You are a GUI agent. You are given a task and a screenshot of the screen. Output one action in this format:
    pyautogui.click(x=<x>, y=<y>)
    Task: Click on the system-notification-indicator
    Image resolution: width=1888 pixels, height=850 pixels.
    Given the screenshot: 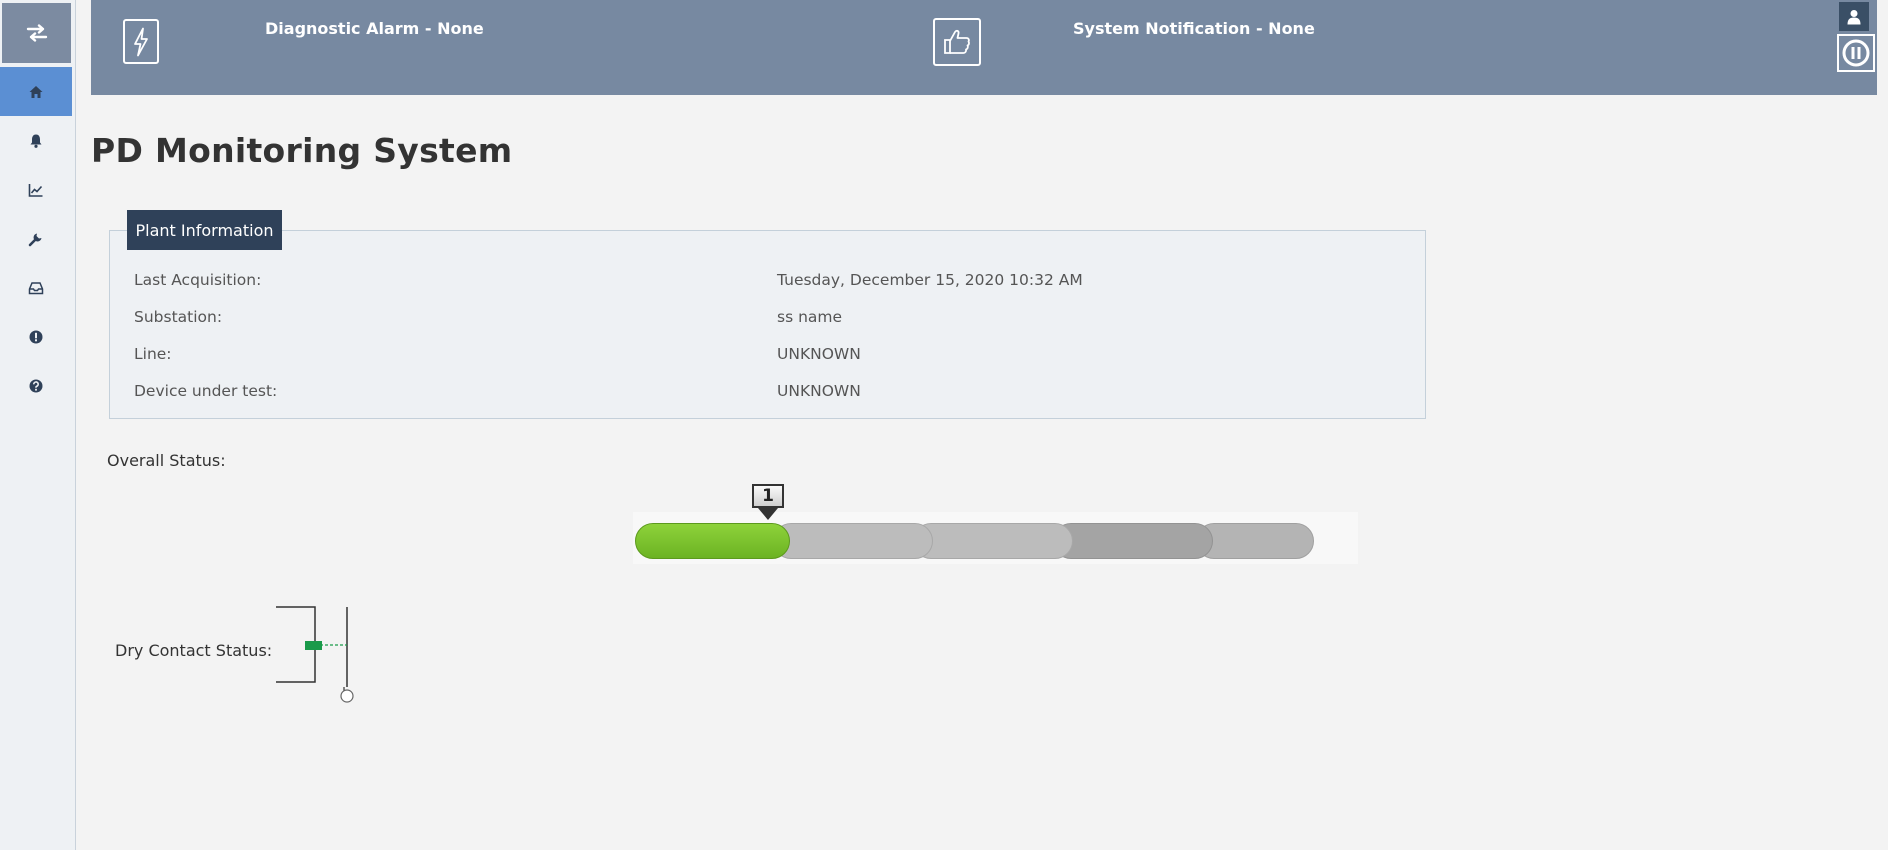 What is the action you would take?
    pyautogui.click(x=957, y=42)
    